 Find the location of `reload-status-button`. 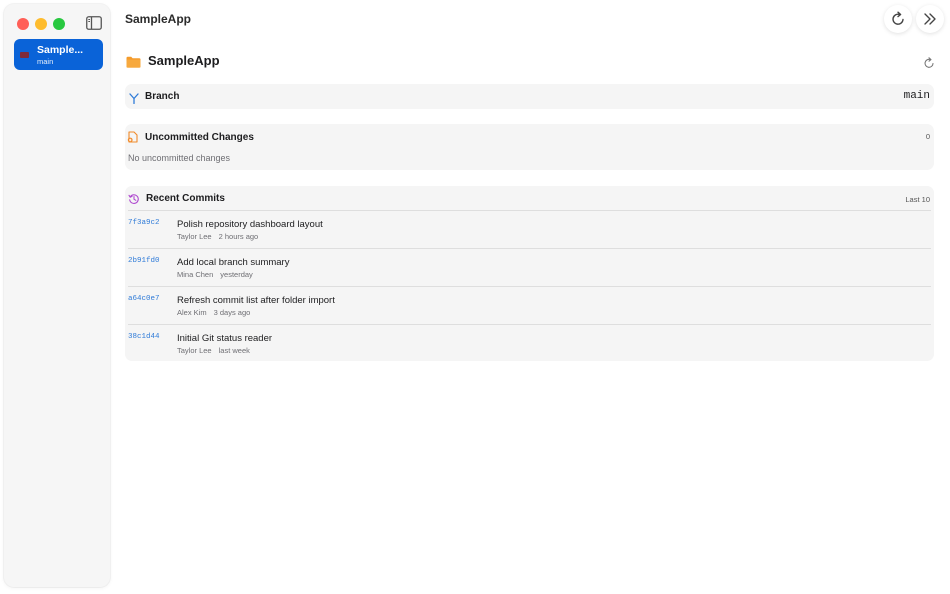

reload-status-button is located at coordinates (929, 65).